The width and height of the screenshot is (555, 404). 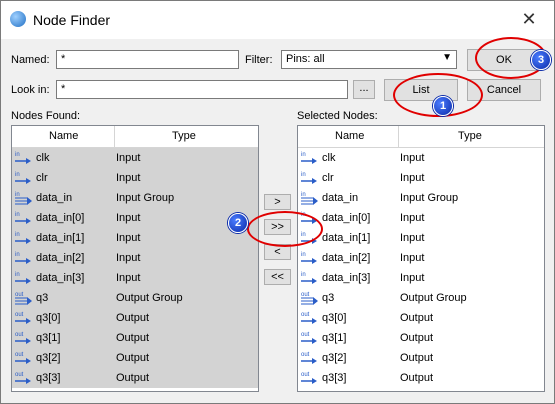 What do you see at coordinates (337, 116) in the screenshot?
I see `selected-nodes-label: Selected Nodes:` at bounding box center [337, 116].